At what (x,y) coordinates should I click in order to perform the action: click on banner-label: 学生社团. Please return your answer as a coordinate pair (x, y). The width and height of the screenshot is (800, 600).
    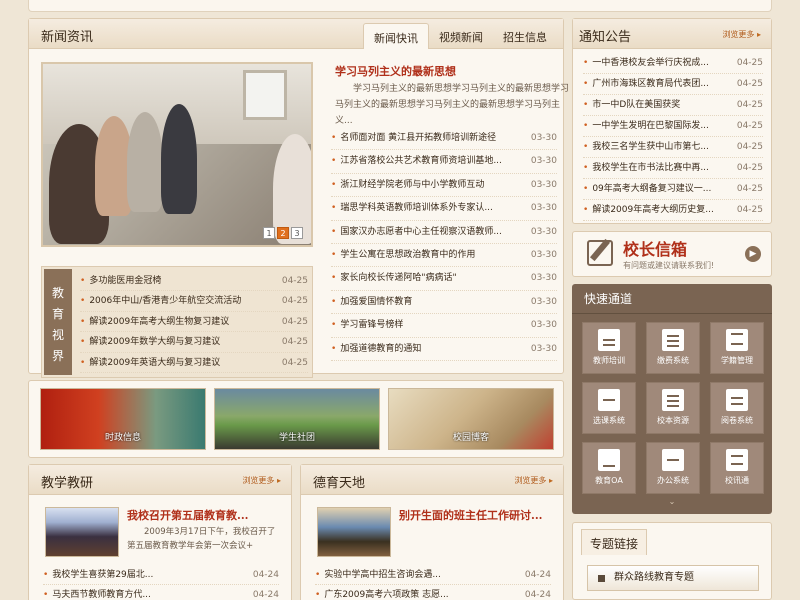
    Looking at the image, I should click on (296, 438).